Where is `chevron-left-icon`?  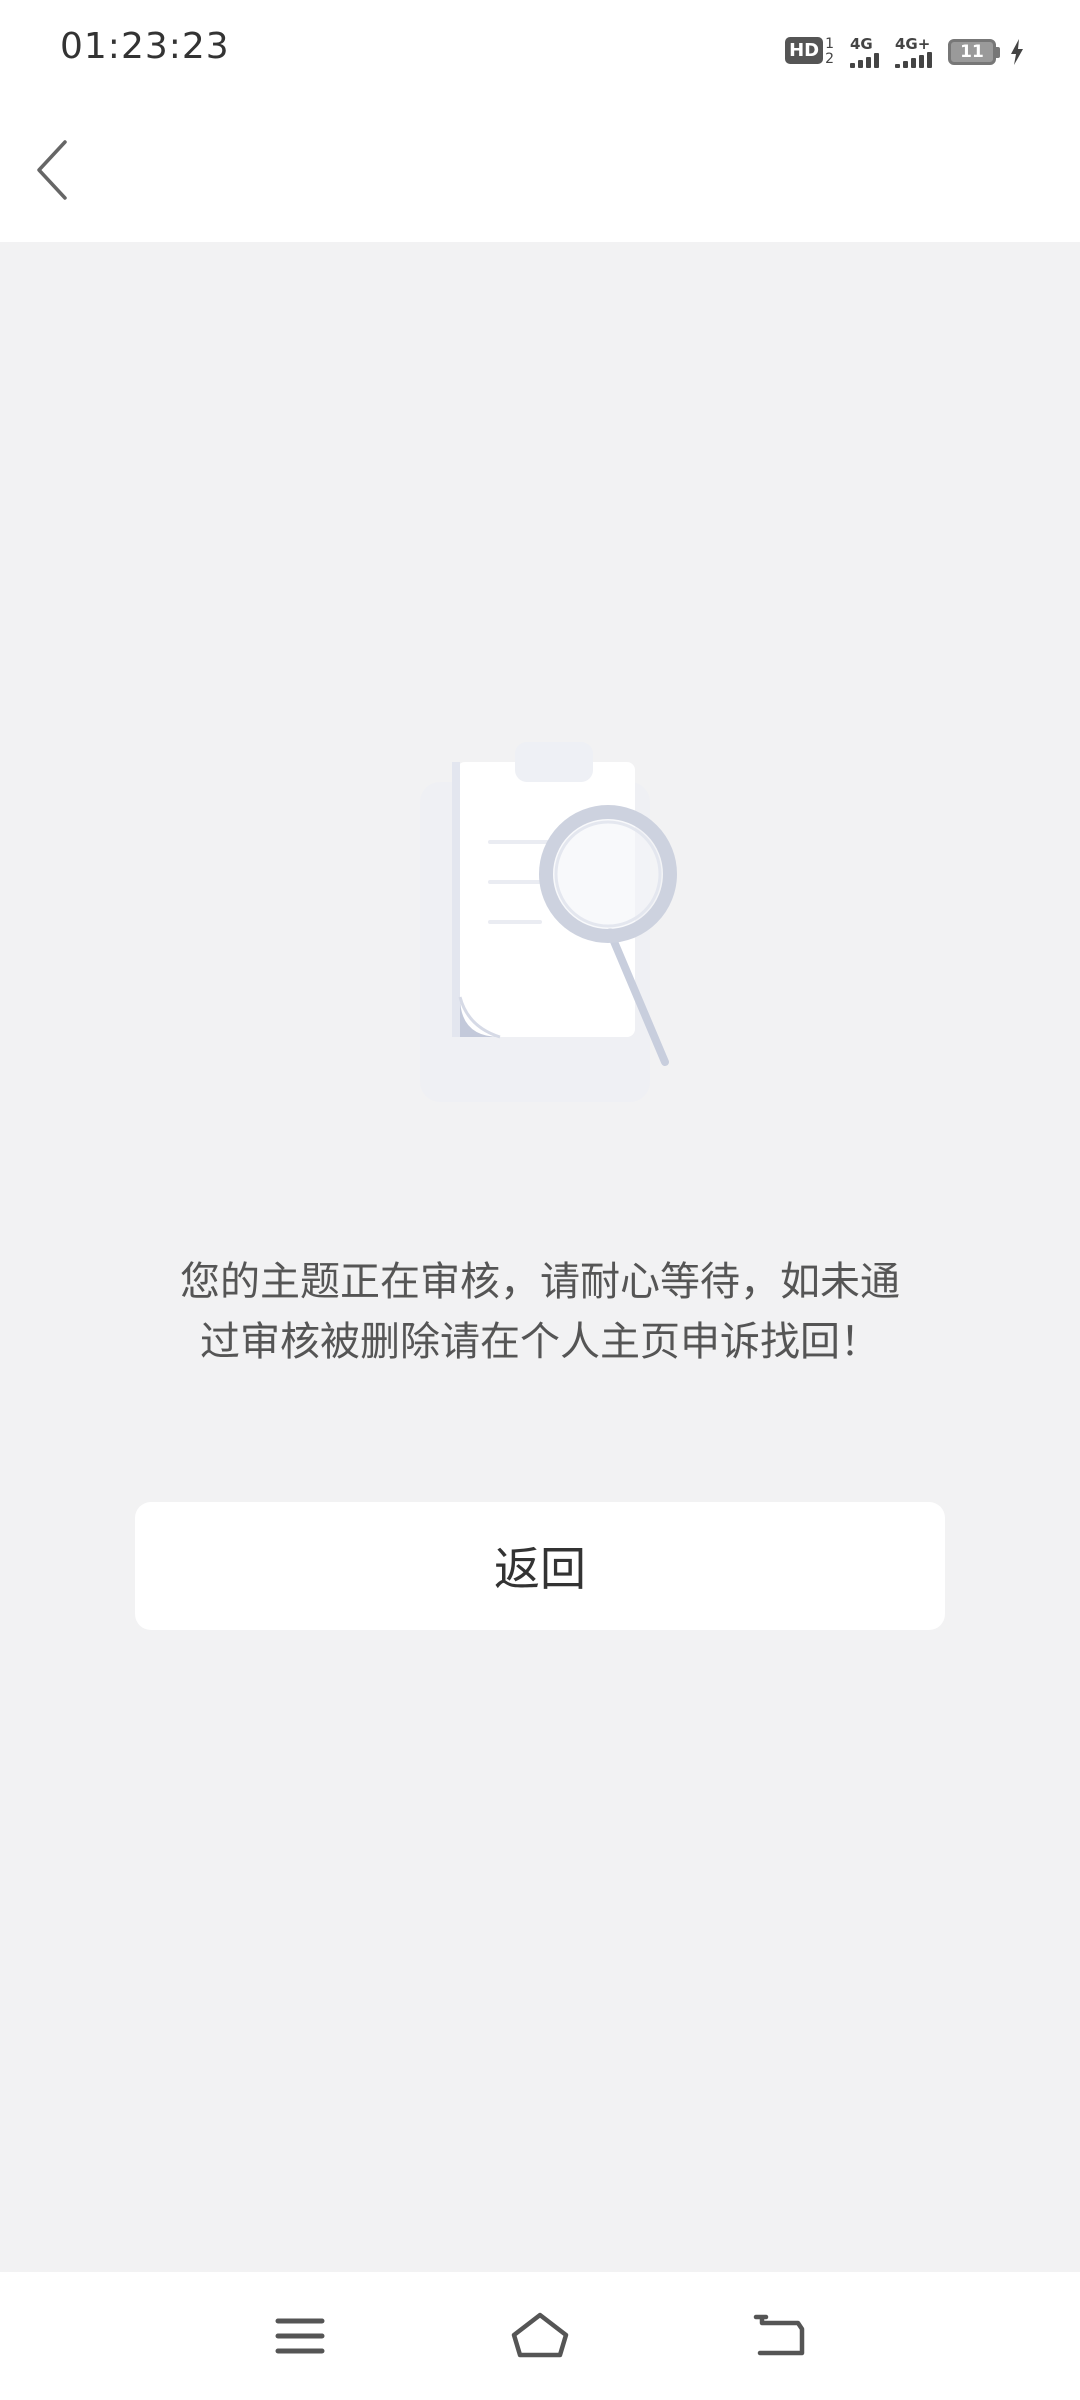
chevron-left-icon is located at coordinates (52, 170).